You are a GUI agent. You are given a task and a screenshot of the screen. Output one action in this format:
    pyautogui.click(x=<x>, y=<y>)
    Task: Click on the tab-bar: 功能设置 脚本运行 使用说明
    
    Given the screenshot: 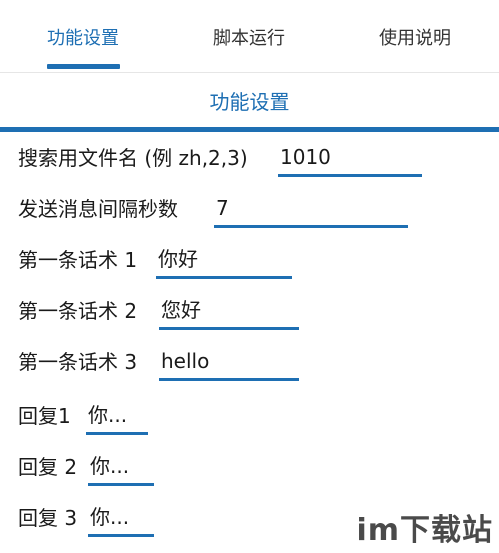 What is the action you would take?
    pyautogui.click(x=249, y=36)
    